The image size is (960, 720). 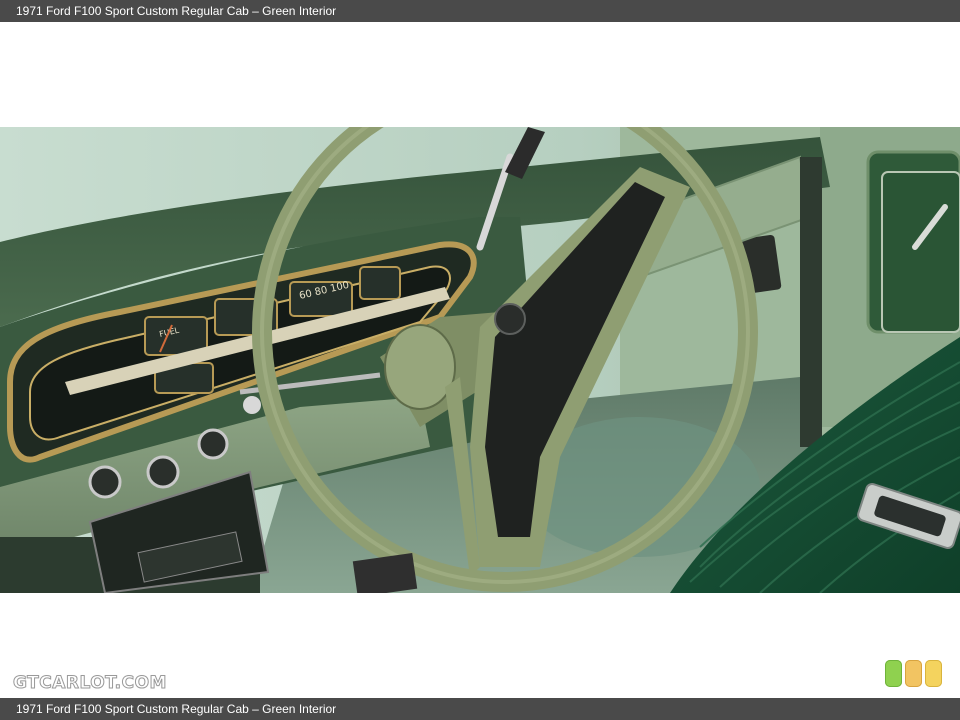 What do you see at coordinates (90, 683) in the screenshot?
I see `gtcarlot-logo: GTCARLOT.COM` at bounding box center [90, 683].